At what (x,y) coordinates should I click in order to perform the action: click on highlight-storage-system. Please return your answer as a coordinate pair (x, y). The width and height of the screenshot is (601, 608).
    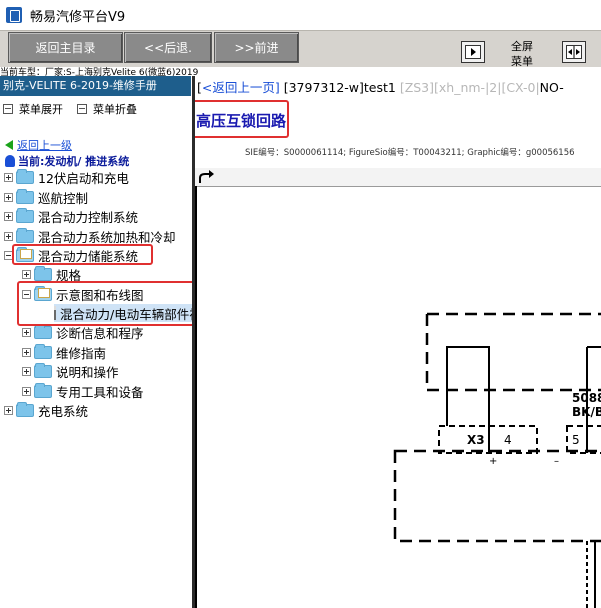
    Looking at the image, I should click on (82, 254).